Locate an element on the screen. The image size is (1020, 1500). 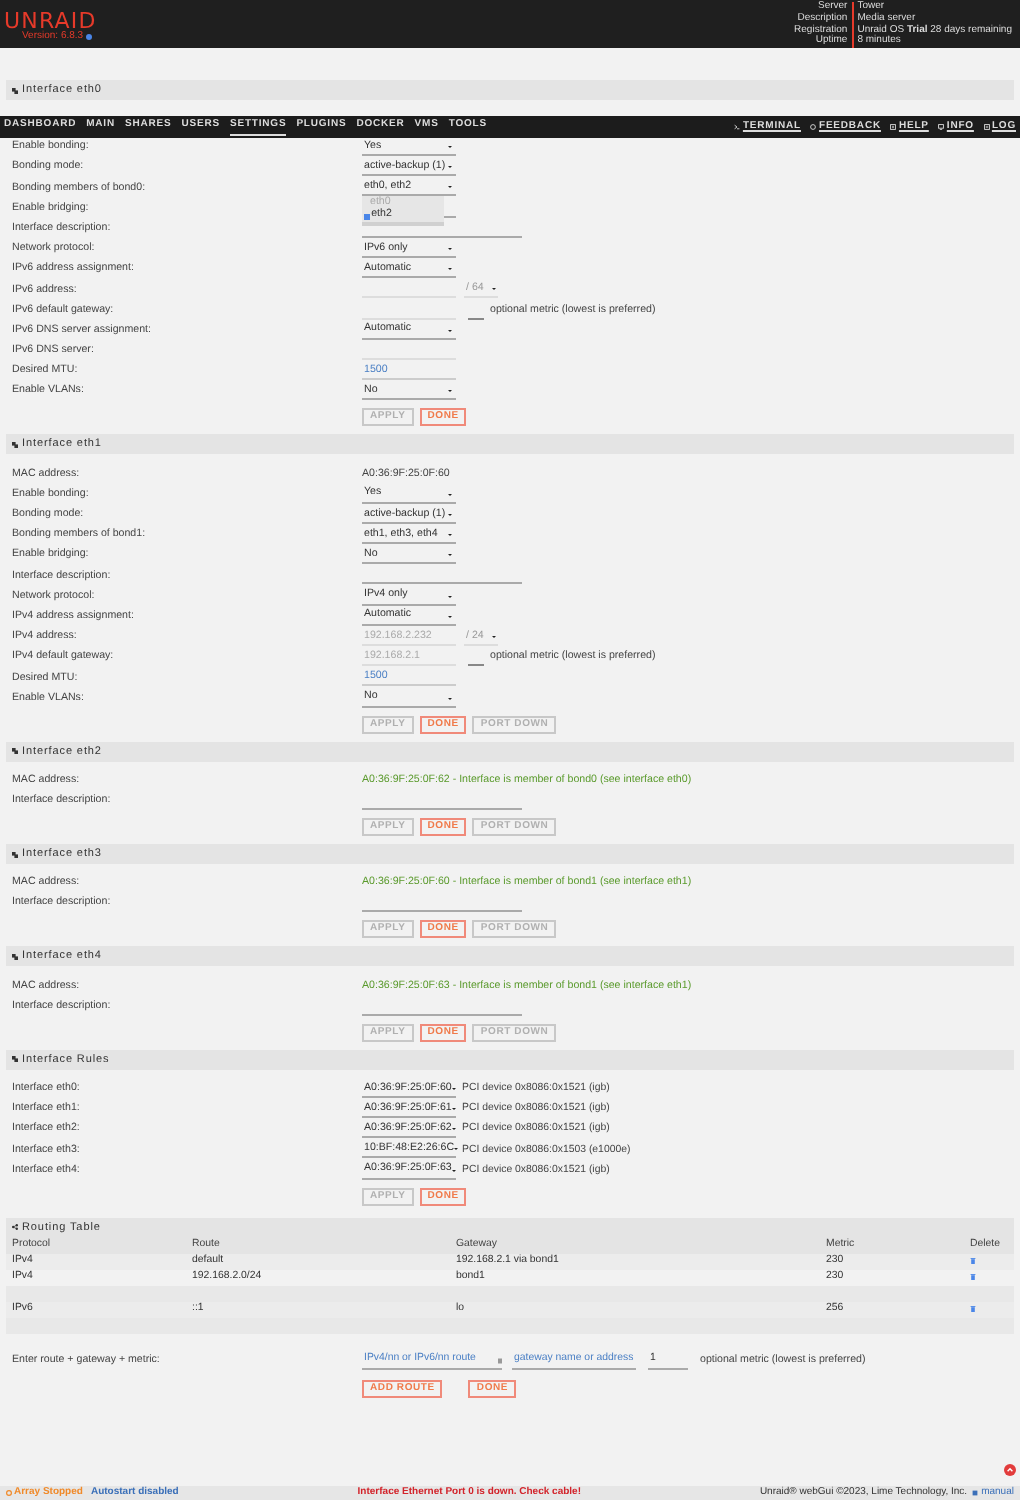
logo: UNRAID is located at coordinates (50, 21).